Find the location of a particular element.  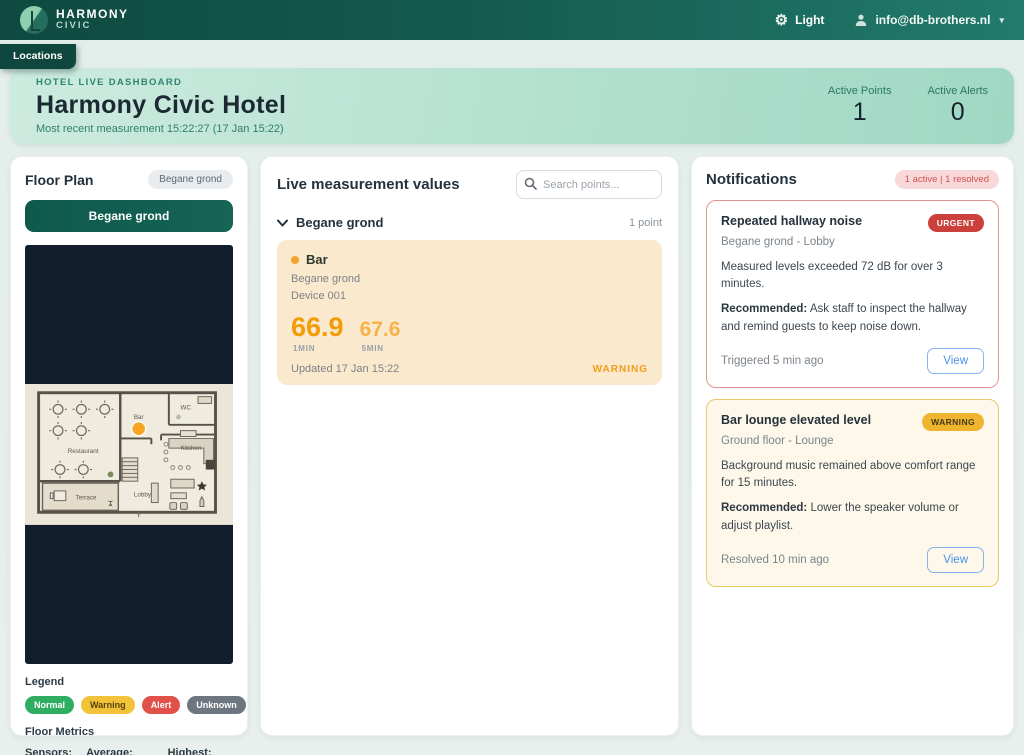

notification-time: Resolved 10 min ago is located at coordinates (775, 559).